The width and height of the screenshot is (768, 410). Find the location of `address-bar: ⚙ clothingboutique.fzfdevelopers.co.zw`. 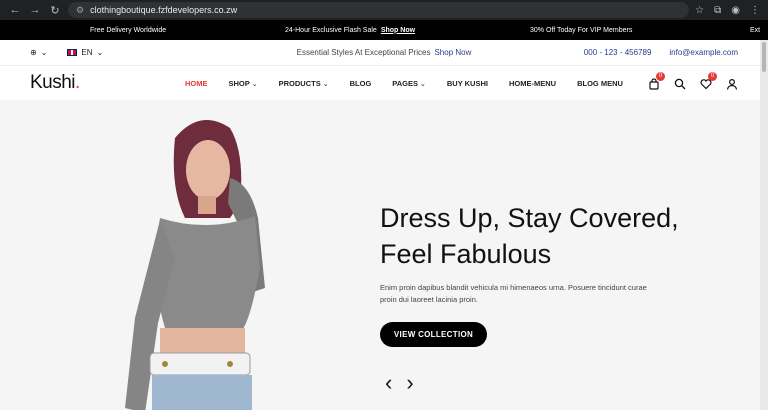

address-bar: ⚙ clothingboutique.fzfdevelopers.co.zw is located at coordinates (379, 10).